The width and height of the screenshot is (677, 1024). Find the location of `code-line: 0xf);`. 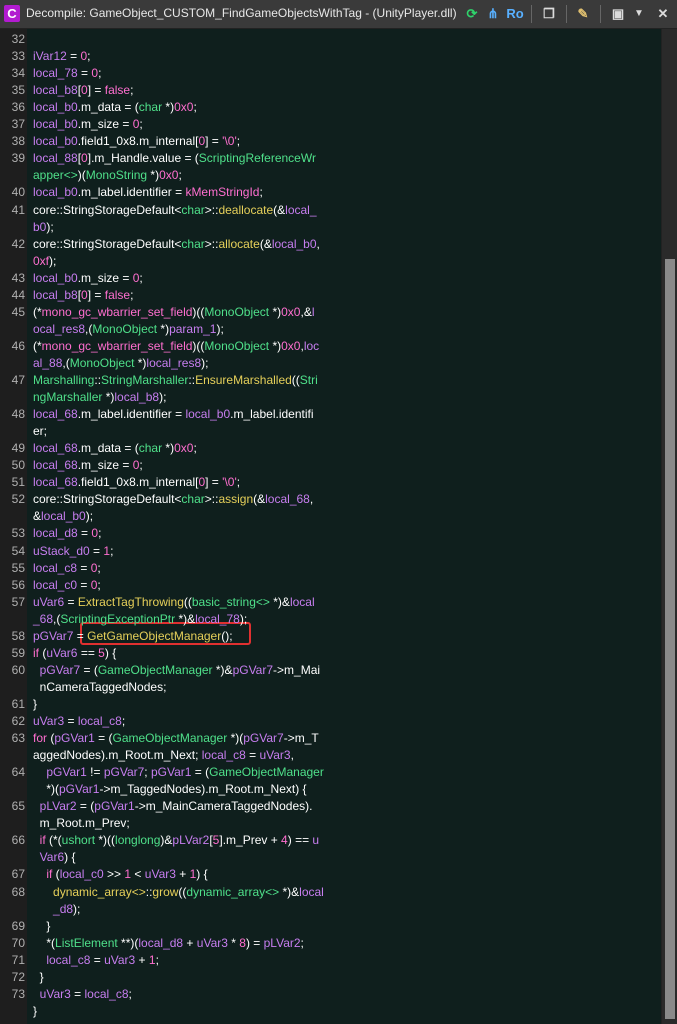

code-line: 0xf); is located at coordinates (330, 261).